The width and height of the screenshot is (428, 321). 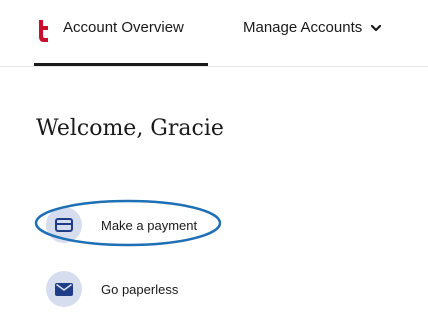 I want to click on tab-manage-accounts: Manage Accounts, so click(x=312, y=27).